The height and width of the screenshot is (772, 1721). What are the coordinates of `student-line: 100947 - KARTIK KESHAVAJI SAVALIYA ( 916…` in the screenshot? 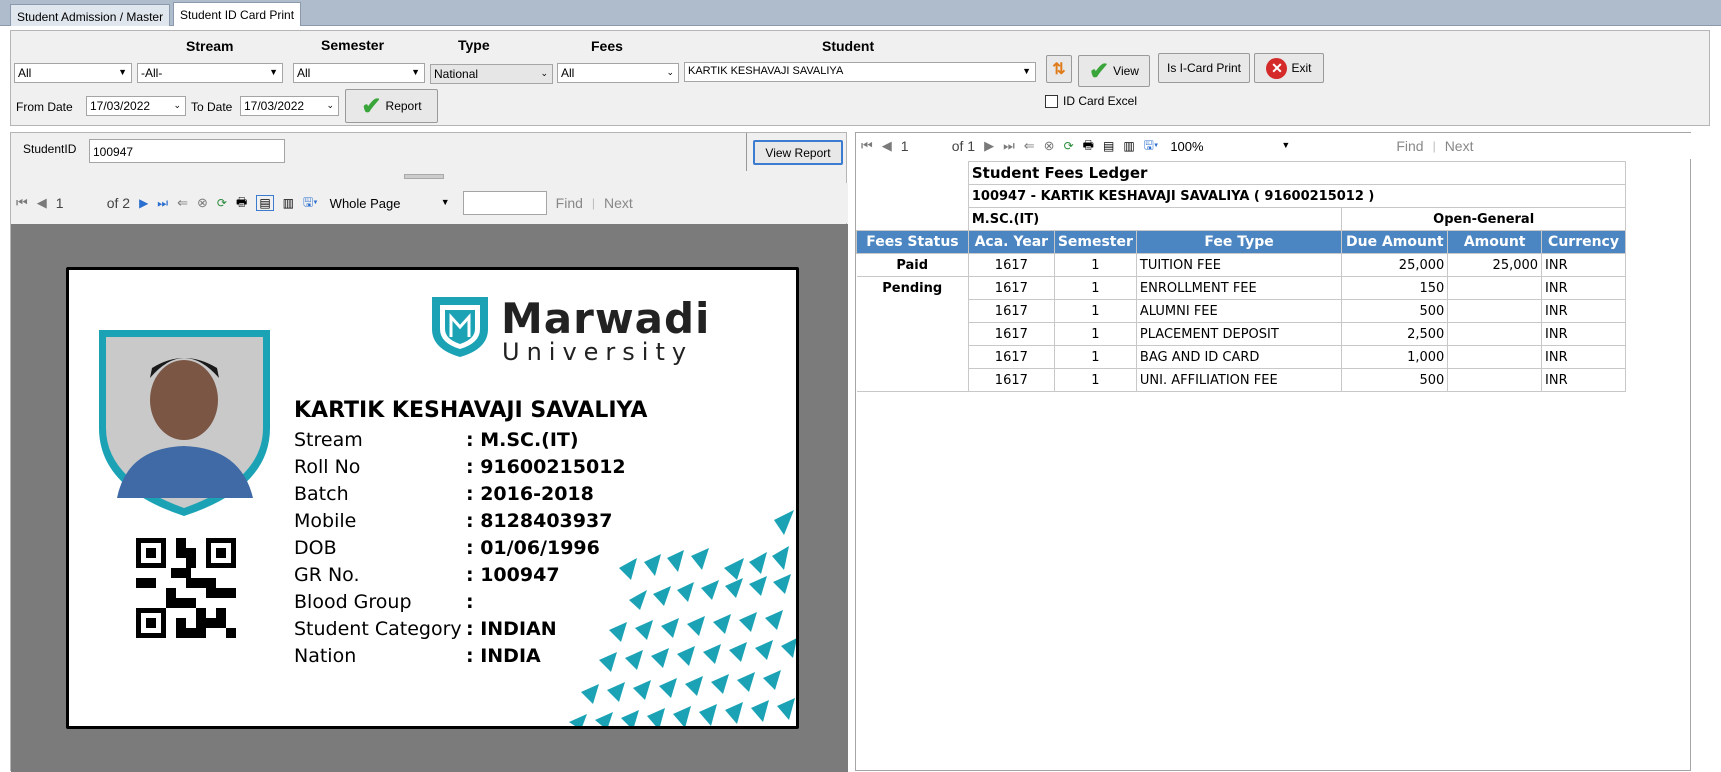 It's located at (1297, 196).